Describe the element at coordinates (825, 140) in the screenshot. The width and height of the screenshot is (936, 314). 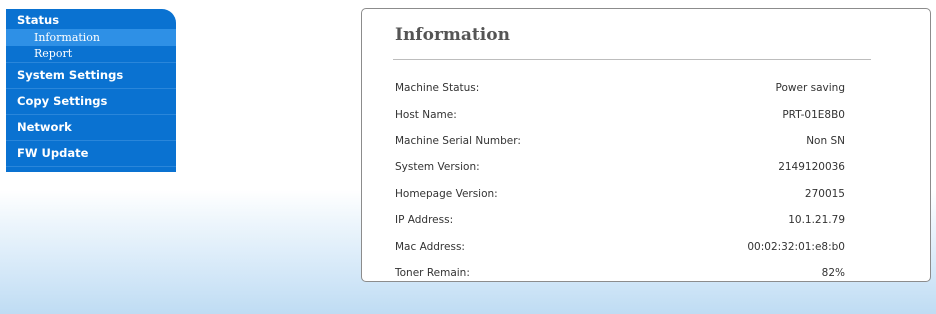
I see `info-value: Non SN` at that location.